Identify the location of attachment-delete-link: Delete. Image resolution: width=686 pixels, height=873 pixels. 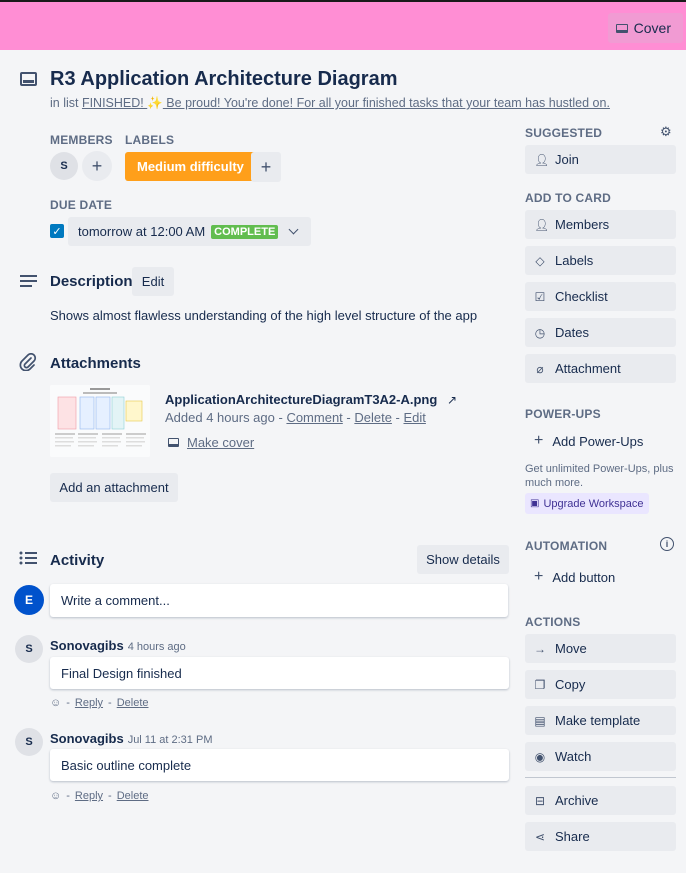
(373, 417).